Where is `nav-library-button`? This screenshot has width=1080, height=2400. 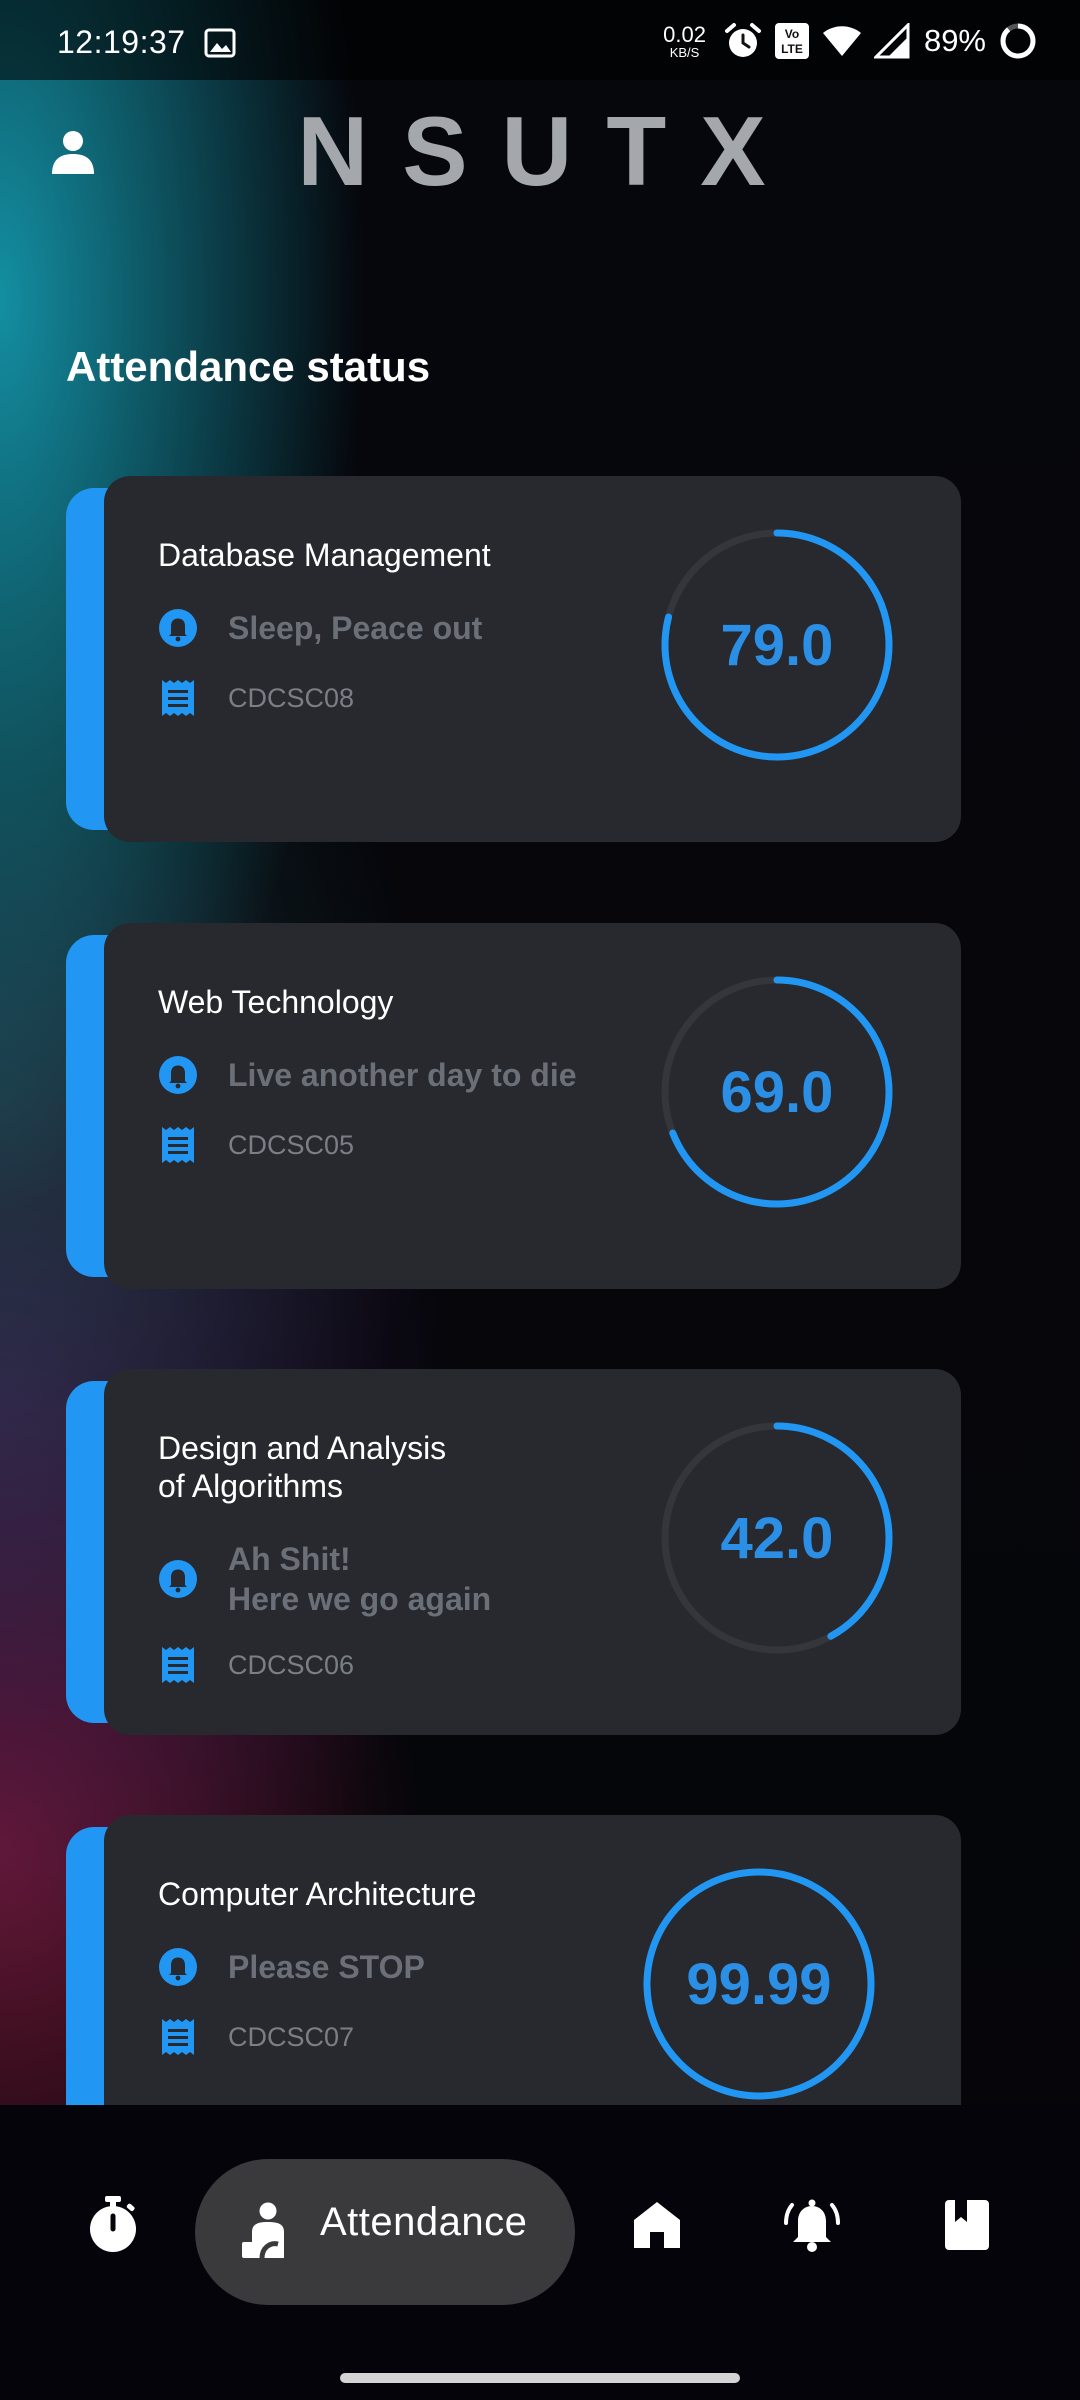 nav-library-button is located at coordinates (967, 2225).